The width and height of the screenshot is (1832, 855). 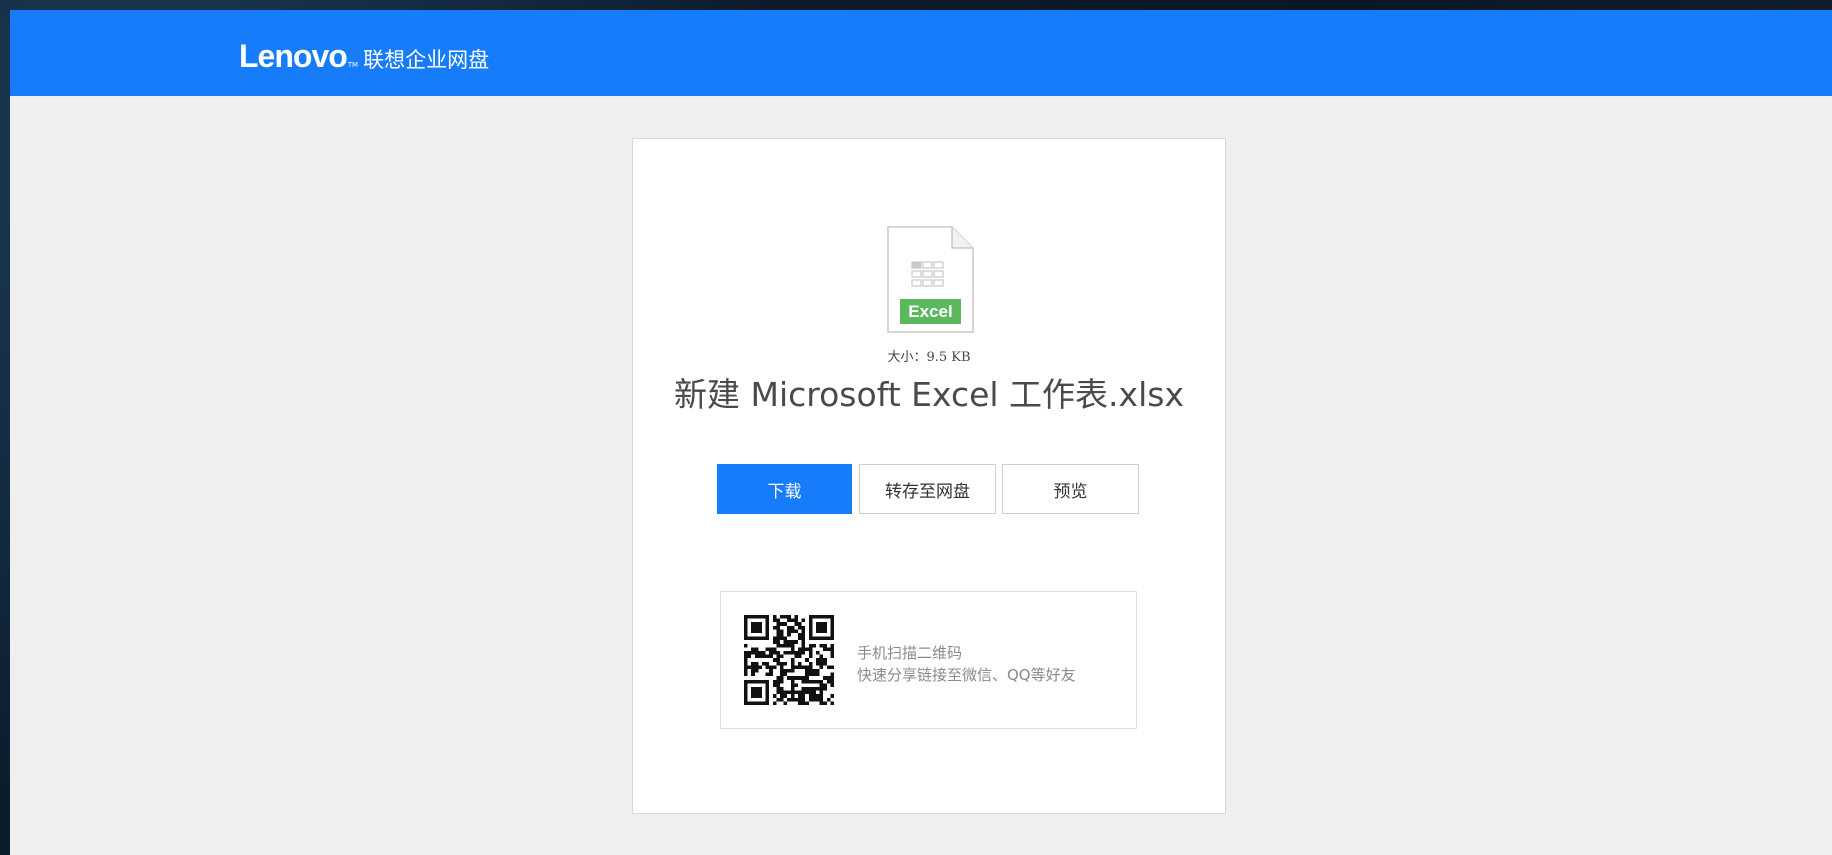 What do you see at coordinates (784, 489) in the screenshot?
I see `download-button: 下载` at bounding box center [784, 489].